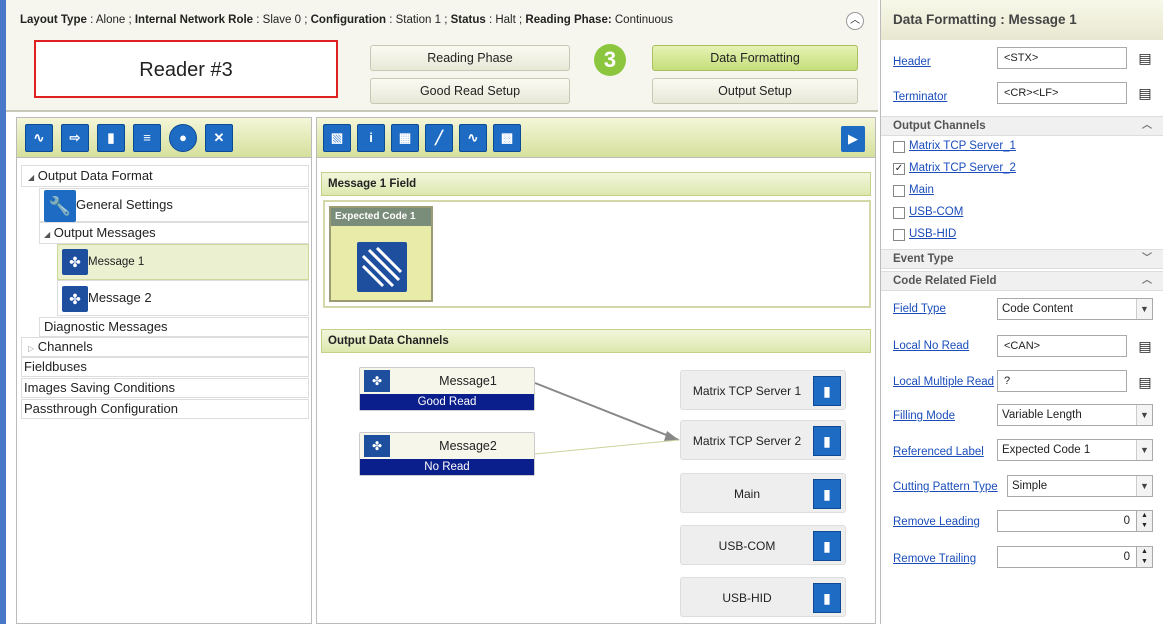 This screenshot has height=625, width=1163. I want to click on tree-message-2: ✤ Message 2, so click(183, 298).